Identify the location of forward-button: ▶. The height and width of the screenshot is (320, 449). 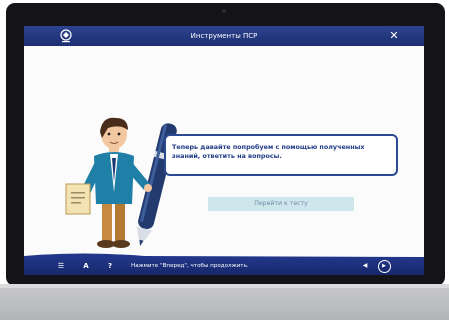
(384, 266).